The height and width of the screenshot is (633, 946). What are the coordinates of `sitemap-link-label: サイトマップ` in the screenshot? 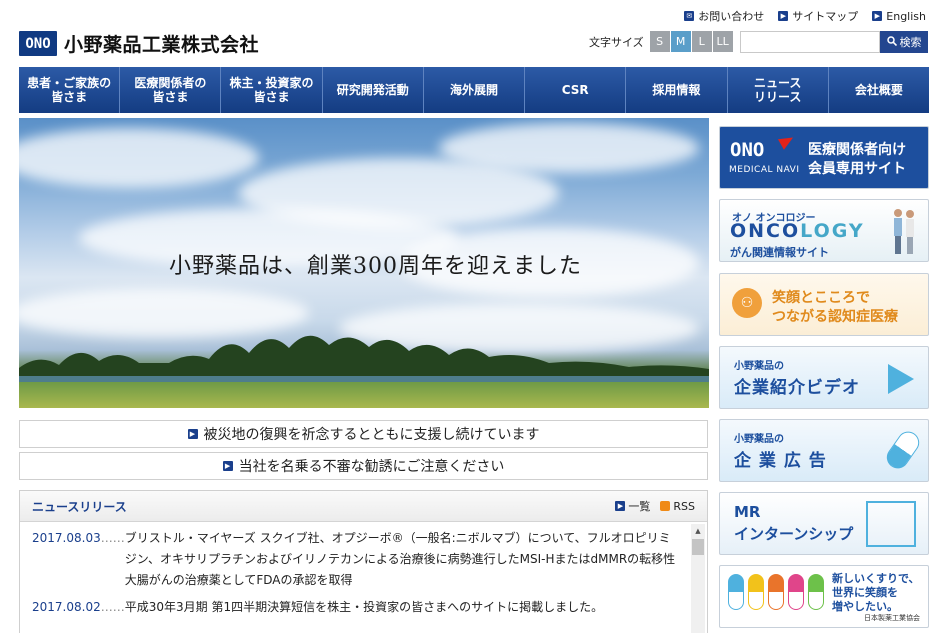 It's located at (825, 16).